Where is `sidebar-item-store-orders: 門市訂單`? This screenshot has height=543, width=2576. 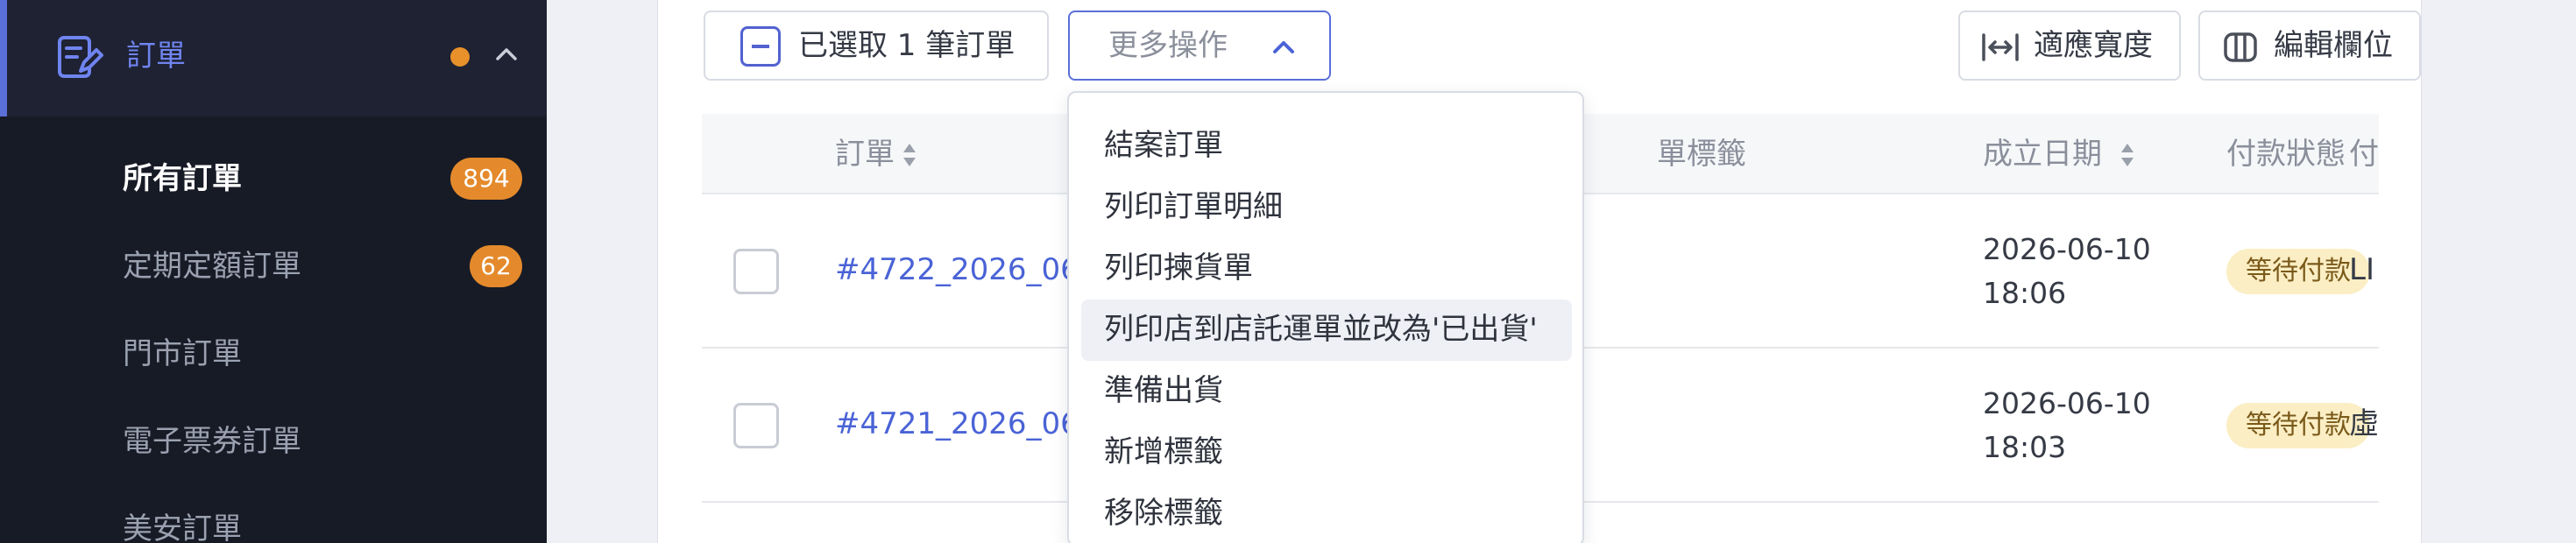 sidebar-item-store-orders: 門市訂單 is located at coordinates (182, 354).